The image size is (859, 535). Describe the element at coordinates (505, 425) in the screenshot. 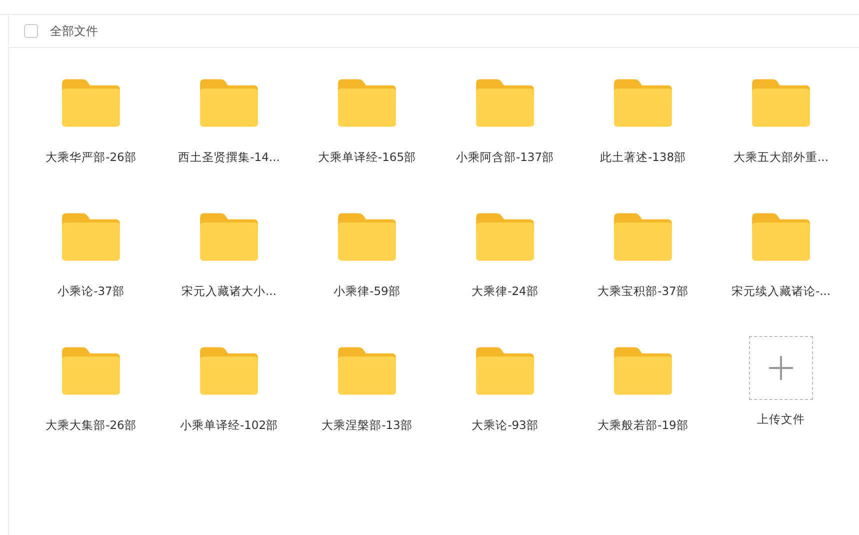

I see `folder-name: 大乘论-93部` at that location.